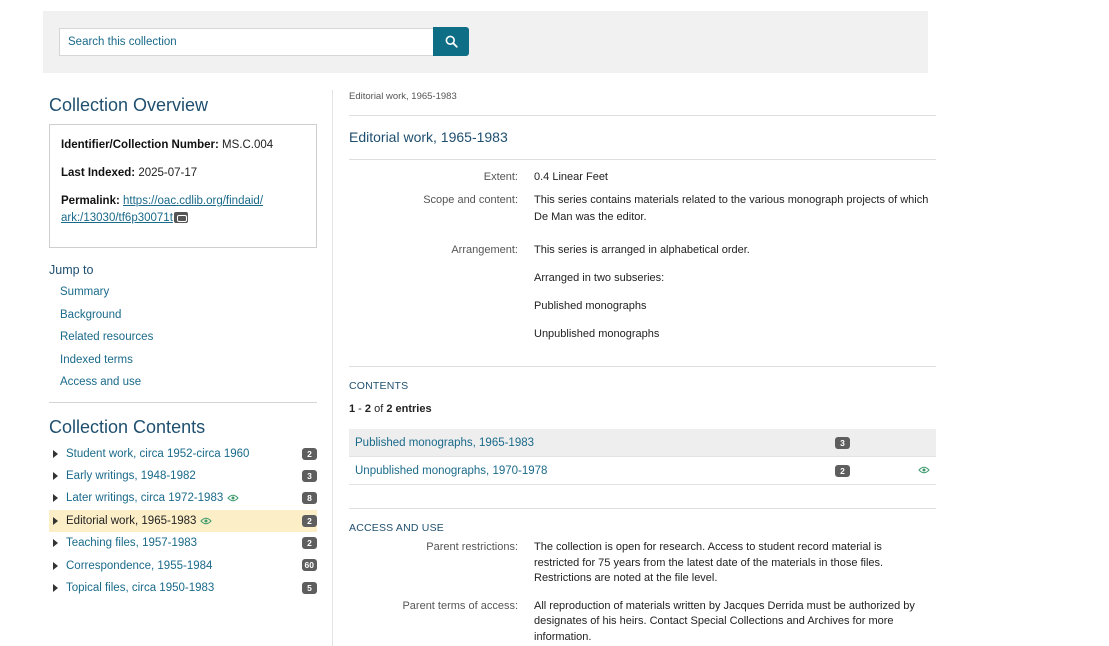 This screenshot has height=646, width=1109. I want to click on jump-item-indexed-terms: Indexed terms, so click(183, 360).